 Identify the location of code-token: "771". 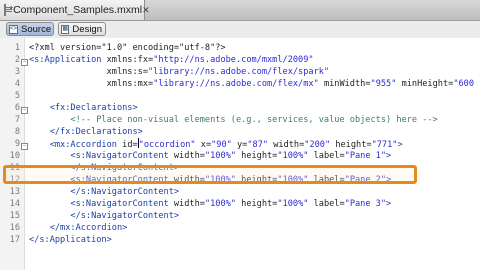
(384, 145).